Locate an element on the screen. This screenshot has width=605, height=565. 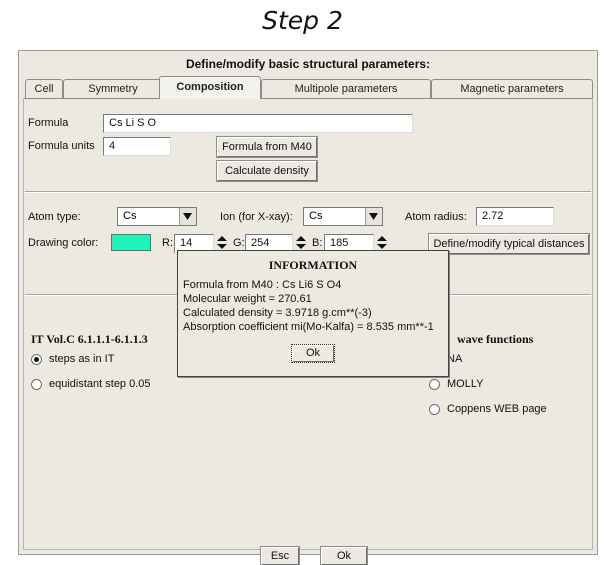
tab-cell: Cell is located at coordinates (44, 88).